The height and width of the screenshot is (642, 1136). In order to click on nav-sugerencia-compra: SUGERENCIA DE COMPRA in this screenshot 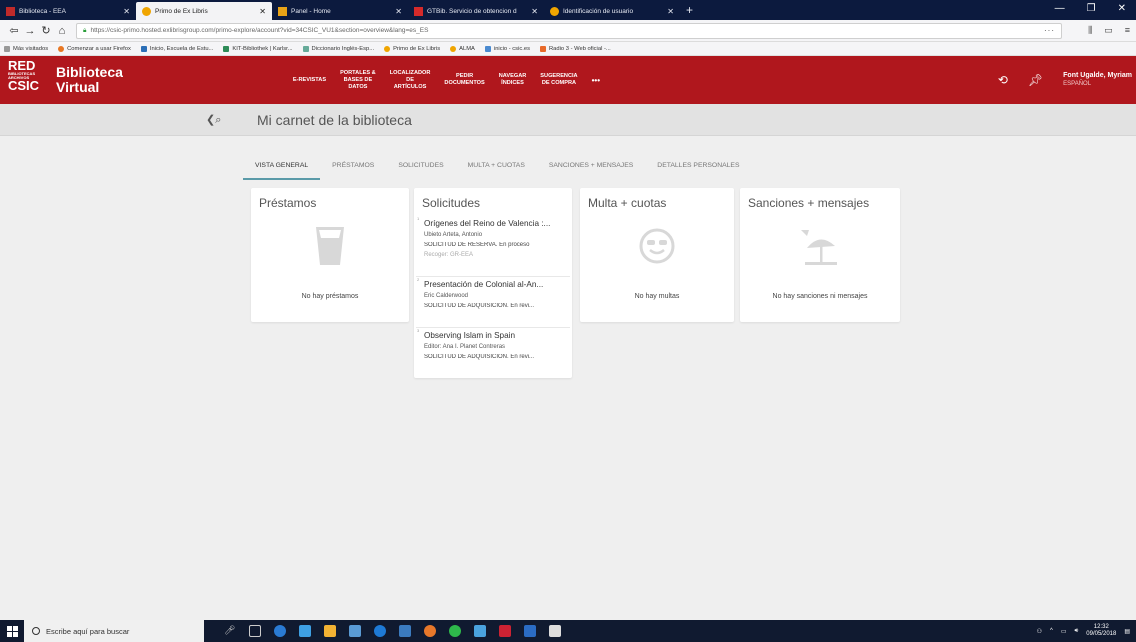, I will do `click(558, 80)`.